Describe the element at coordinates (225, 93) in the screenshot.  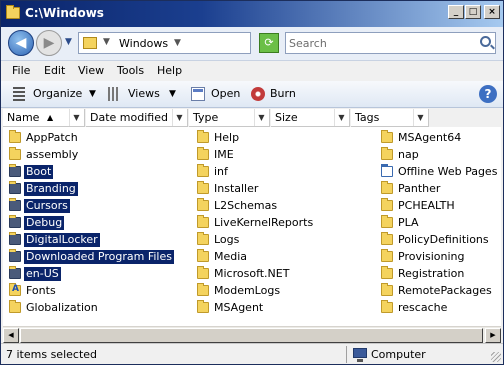
I see `open-button: Open` at that location.